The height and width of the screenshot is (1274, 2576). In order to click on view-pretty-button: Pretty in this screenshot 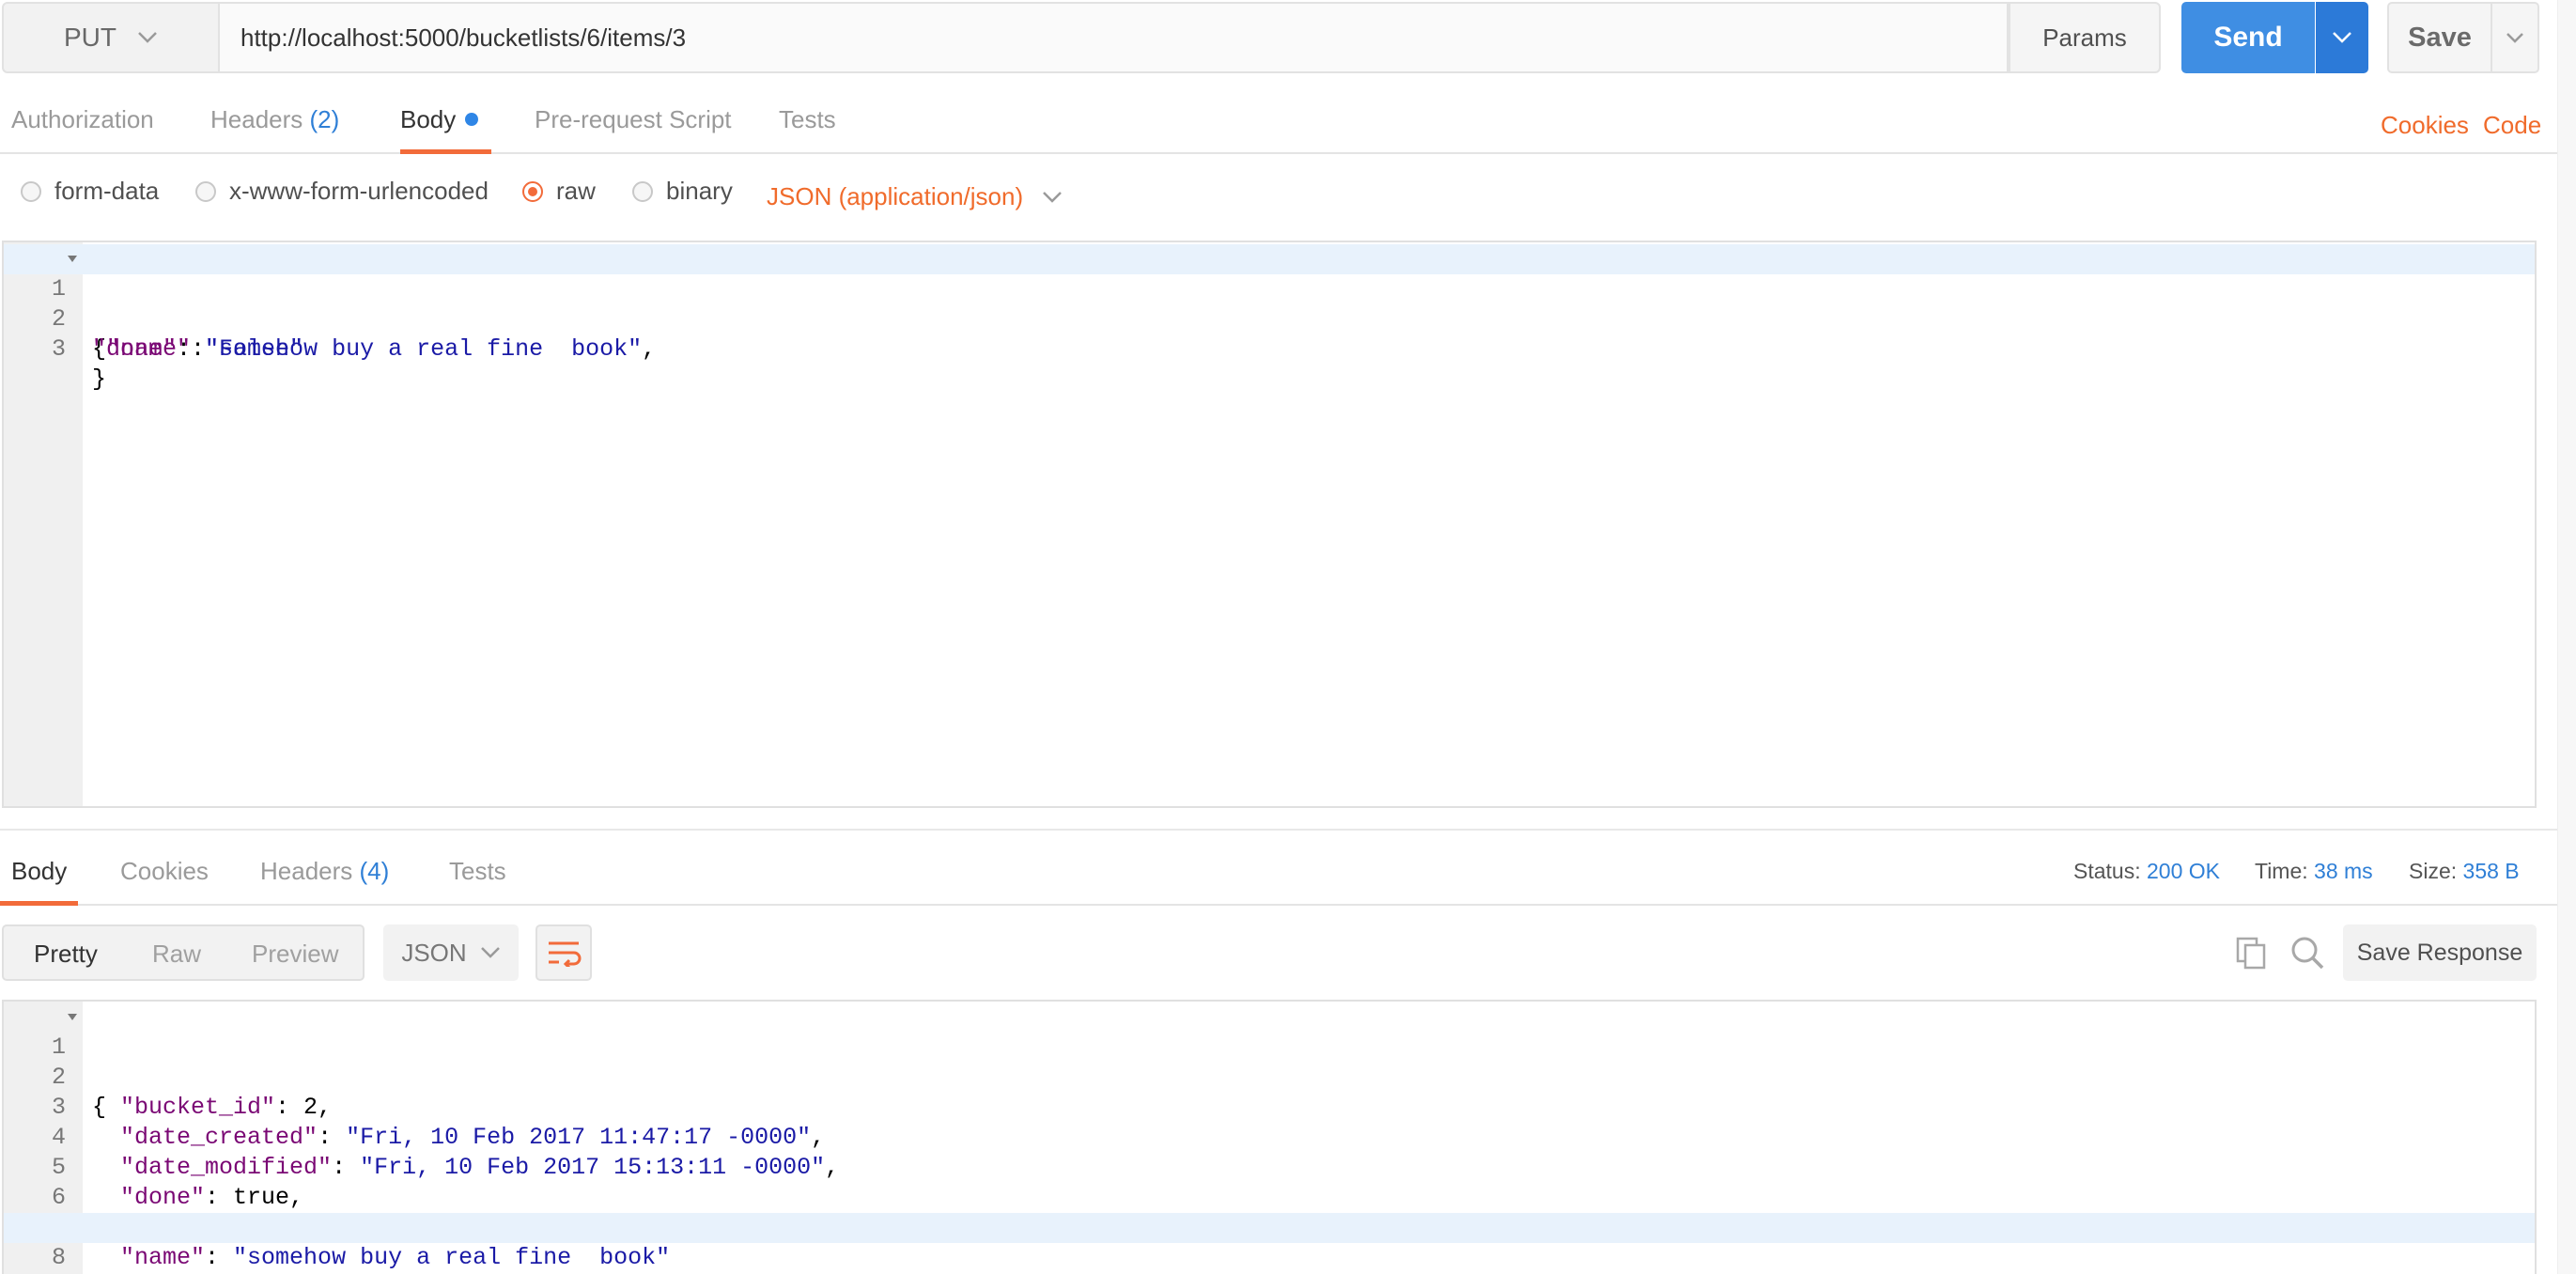, I will do `click(66, 954)`.